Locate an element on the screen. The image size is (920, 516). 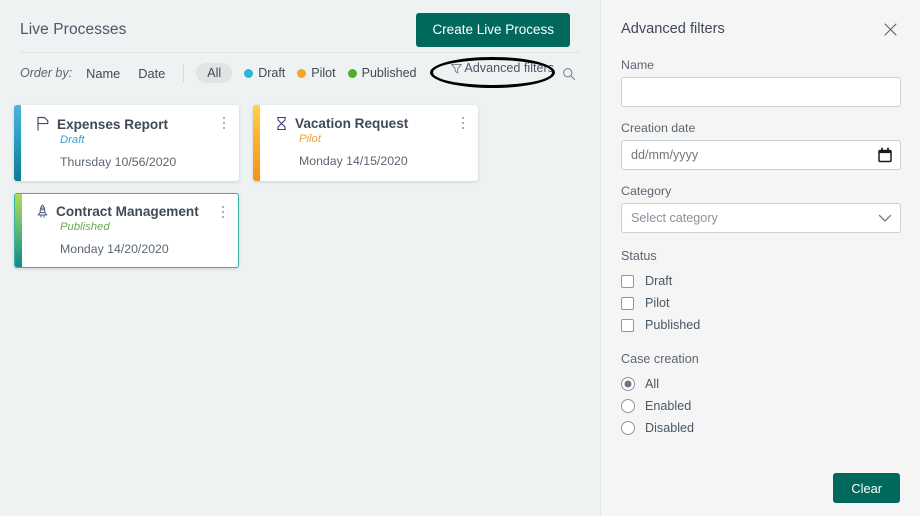
status-checkbox-draft: Draft is located at coordinates (760, 281).